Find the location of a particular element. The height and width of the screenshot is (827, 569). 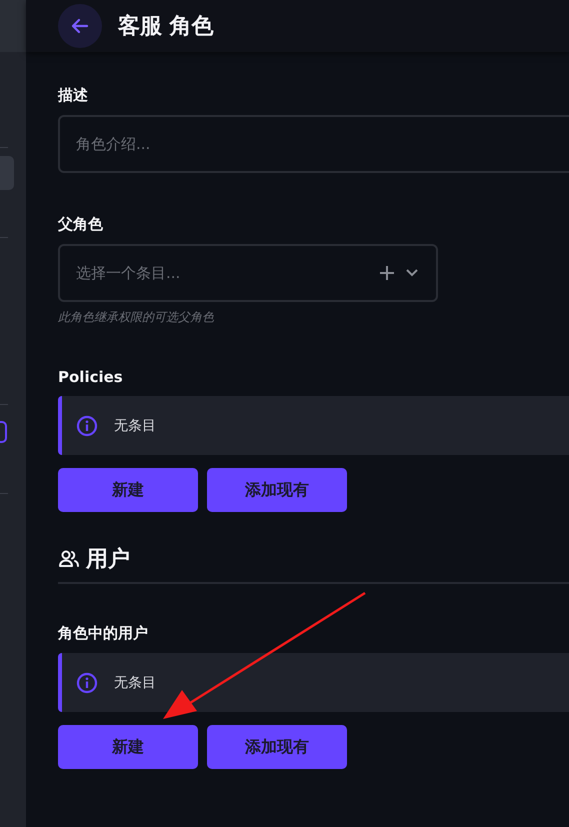

back-button is located at coordinates (80, 26).